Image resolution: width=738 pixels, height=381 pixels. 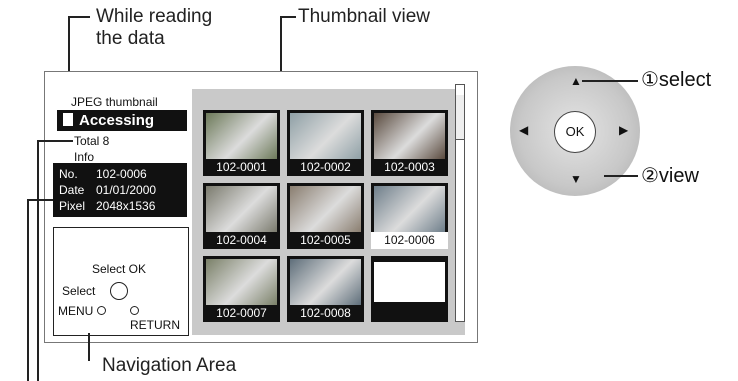 I want to click on info-date-value: 01/01/2000, so click(x=126, y=190).